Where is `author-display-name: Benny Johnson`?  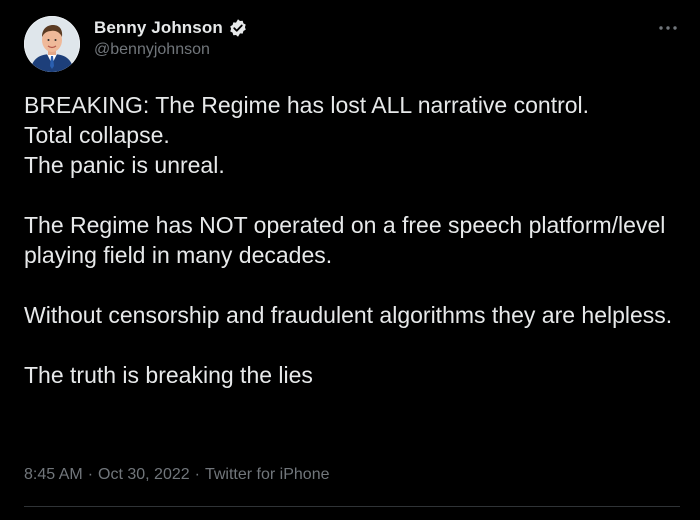 author-display-name: Benny Johnson is located at coordinates (158, 28).